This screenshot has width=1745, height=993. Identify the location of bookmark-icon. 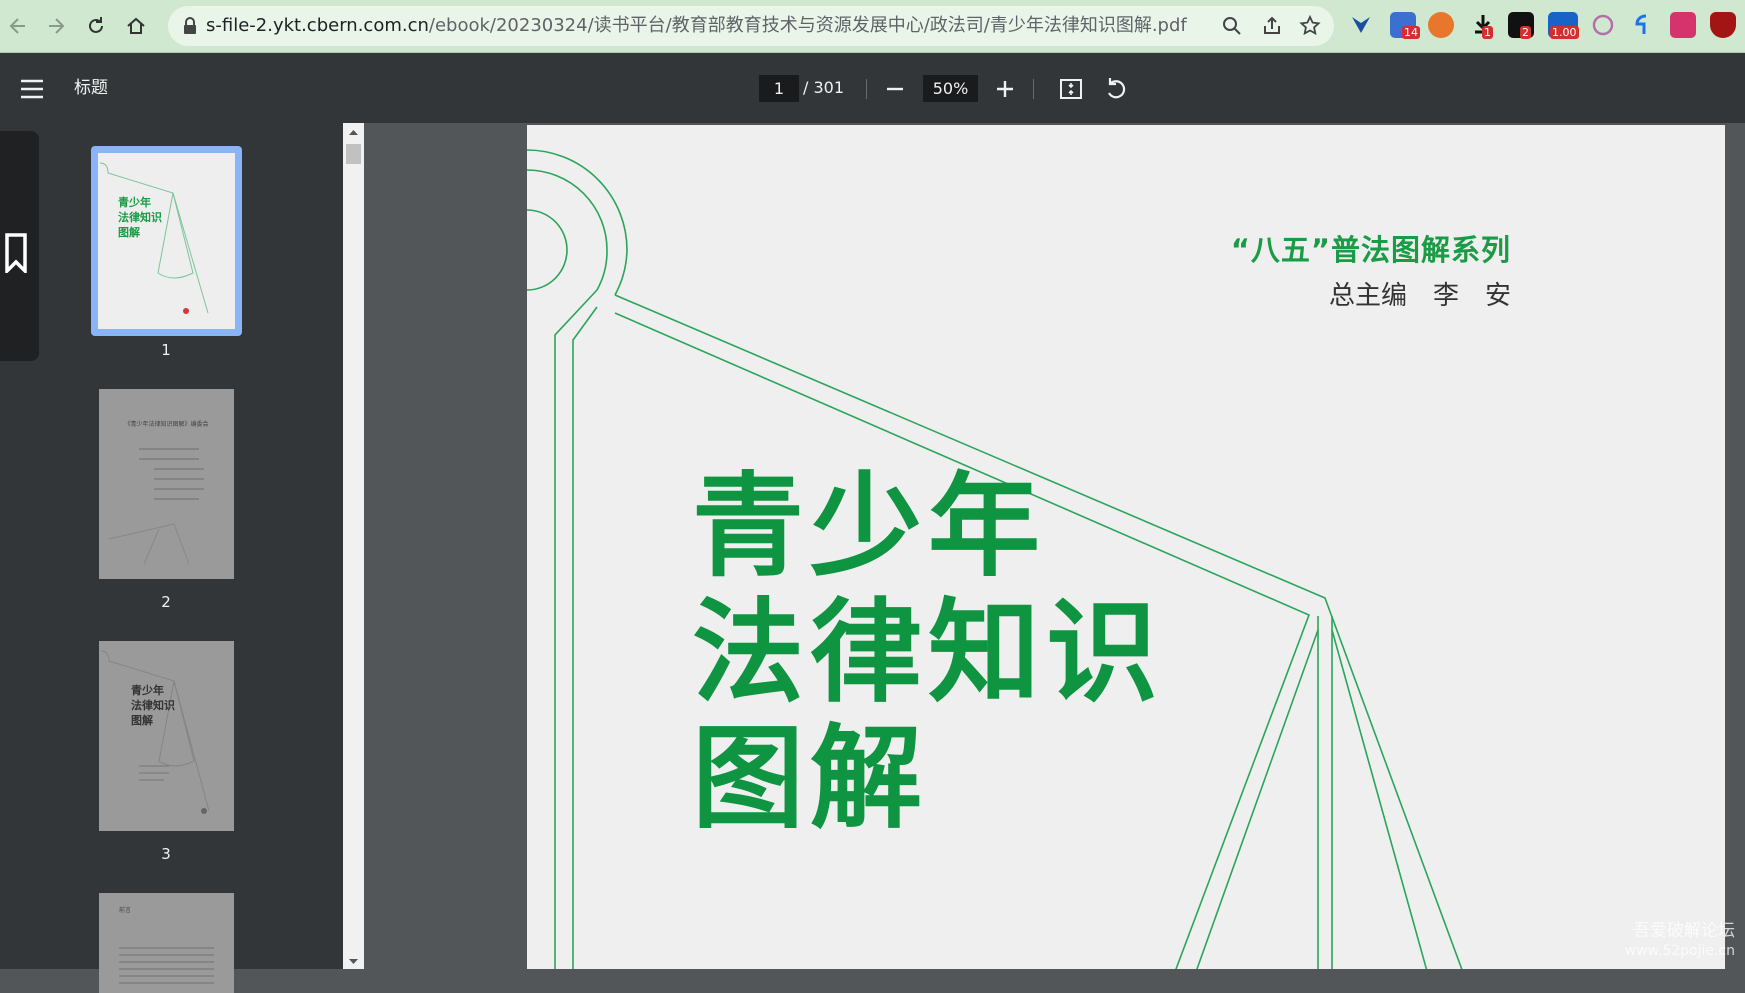
(16, 253).